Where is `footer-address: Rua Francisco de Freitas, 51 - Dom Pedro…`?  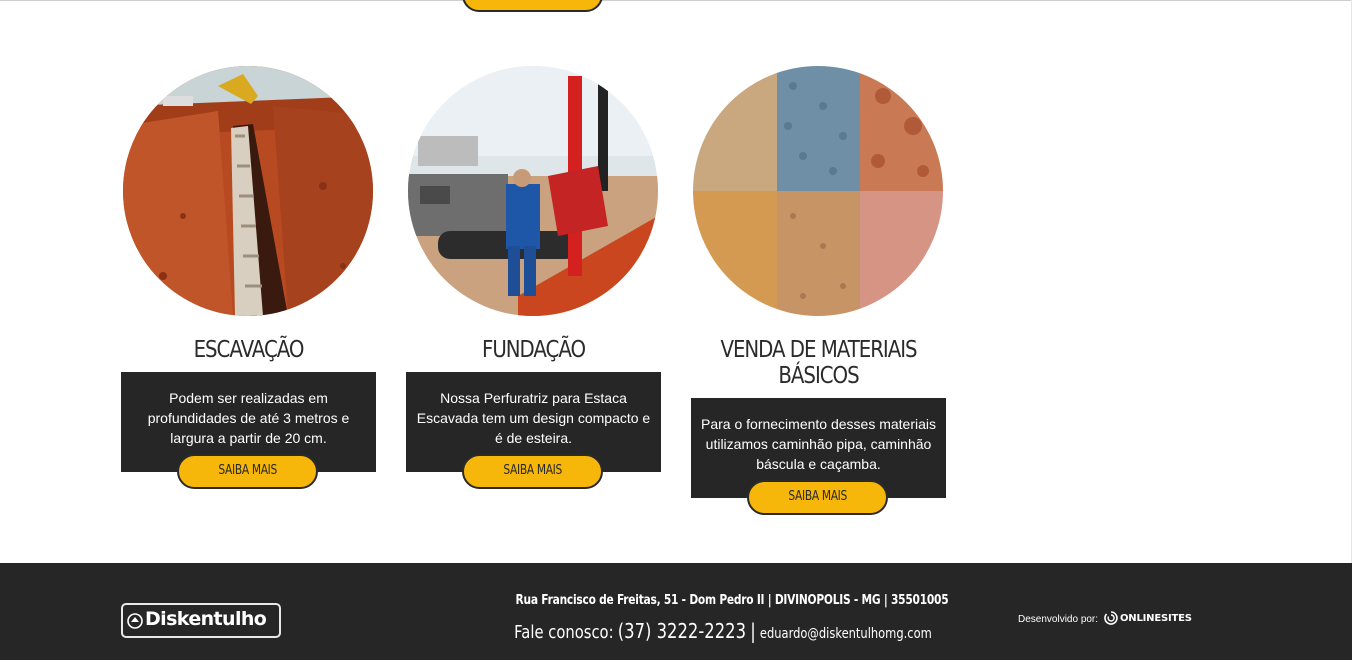 footer-address: Rua Francisco de Freitas, 51 - Dom Pedro… is located at coordinates (732, 600).